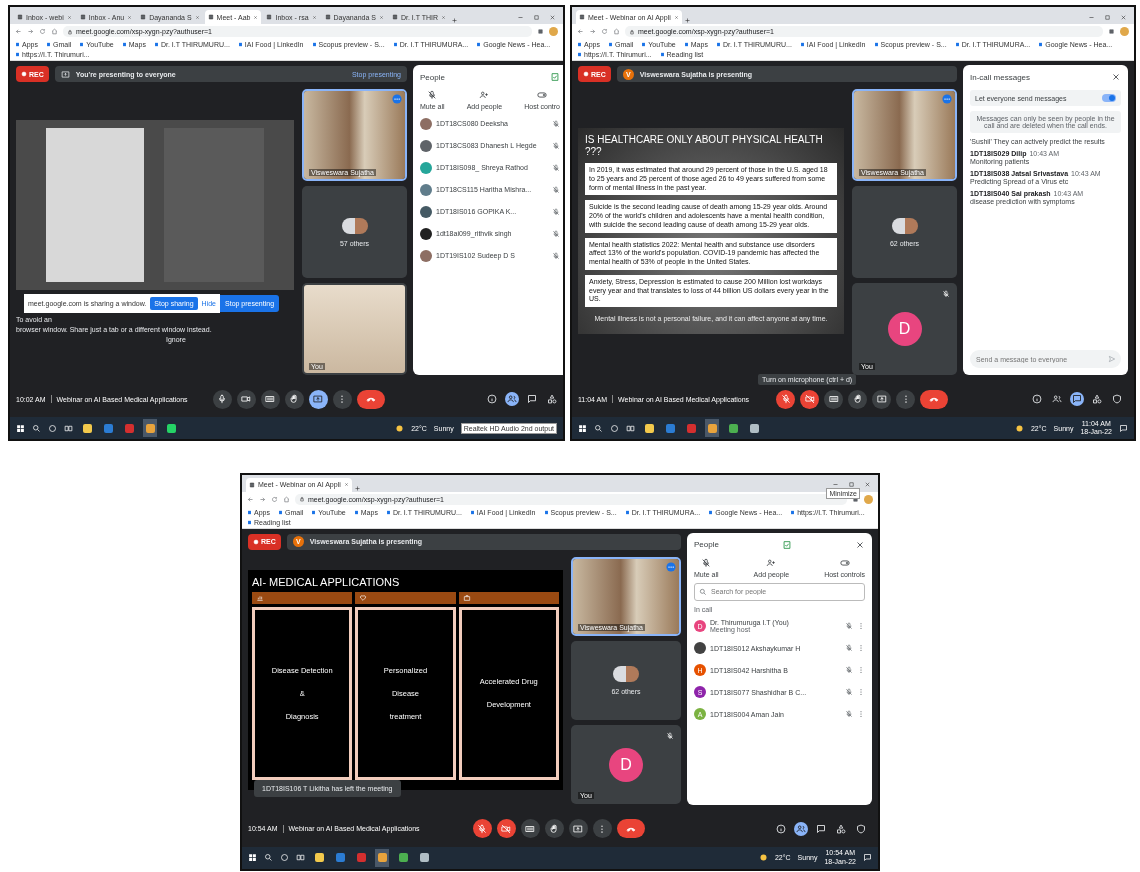 This screenshot has width=1140, height=872. I want to click on panel-title: In-call messages, so click(1000, 77).